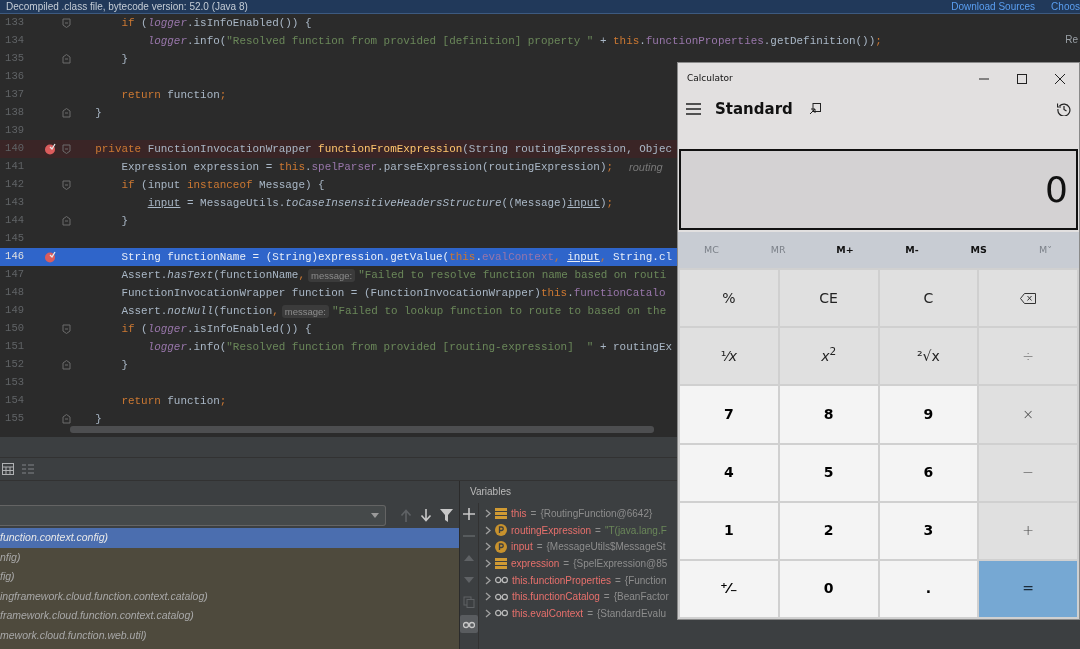 The width and height of the screenshot is (1080, 649). I want to click on stack-frame: fig), so click(229, 577).